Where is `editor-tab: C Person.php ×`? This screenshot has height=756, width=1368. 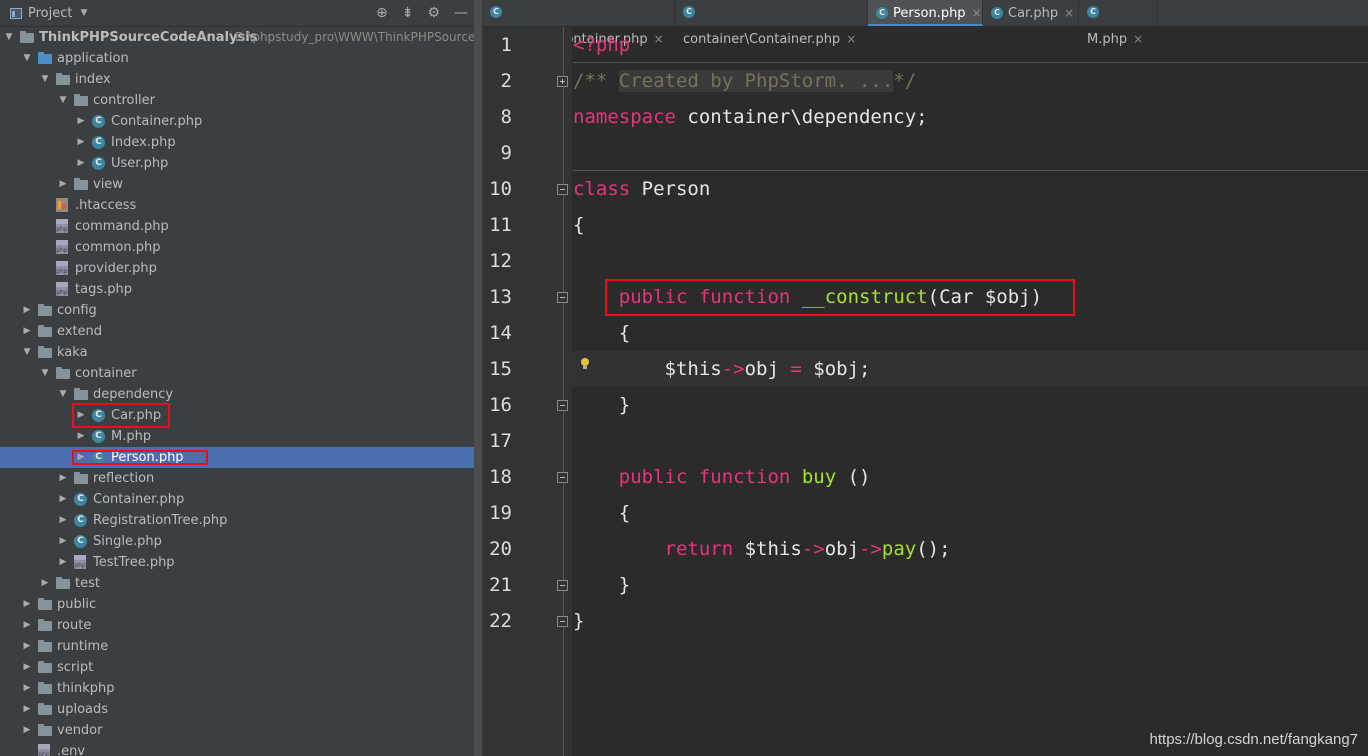 editor-tab: C Person.php × is located at coordinates (925, 13).